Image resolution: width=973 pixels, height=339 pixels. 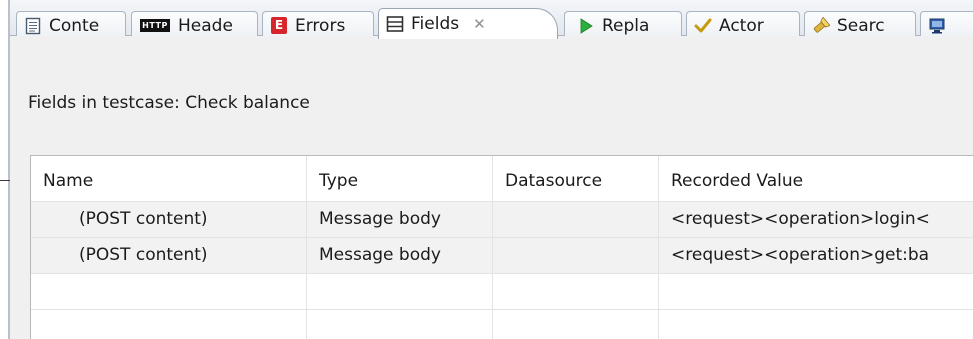 I want to click on cell-recorded-value: <request><operation>login<, so click(x=800, y=219).